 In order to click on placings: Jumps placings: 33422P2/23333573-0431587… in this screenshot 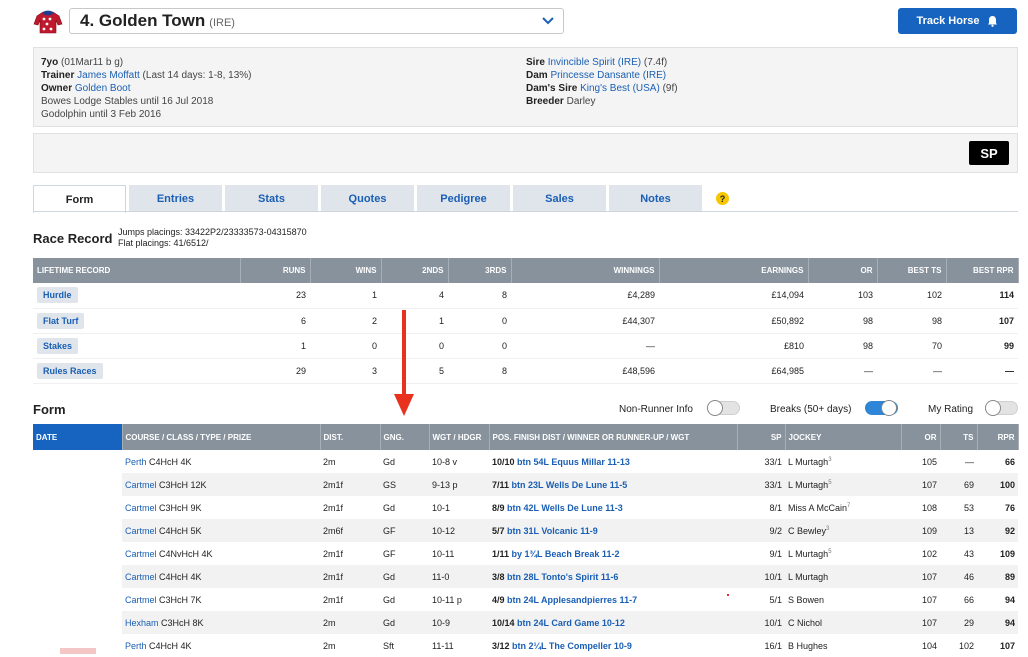, I will do `click(212, 238)`.